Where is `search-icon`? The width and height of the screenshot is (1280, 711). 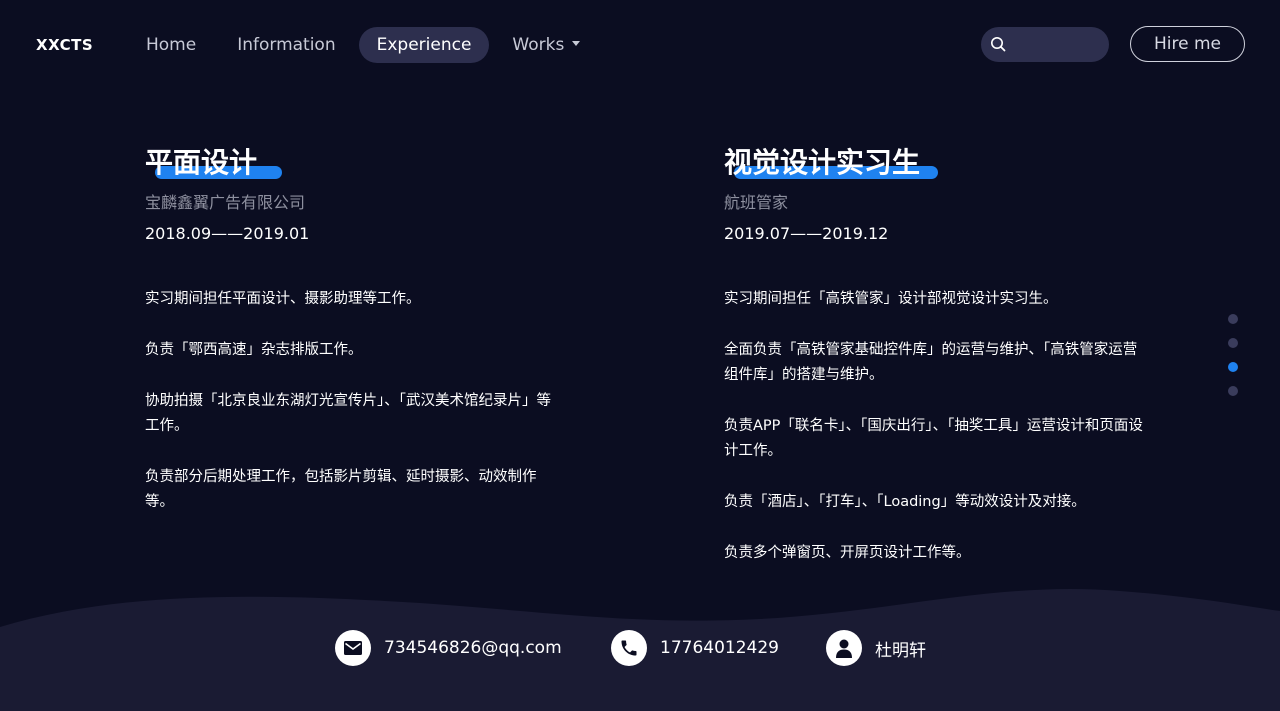 search-icon is located at coordinates (998, 44).